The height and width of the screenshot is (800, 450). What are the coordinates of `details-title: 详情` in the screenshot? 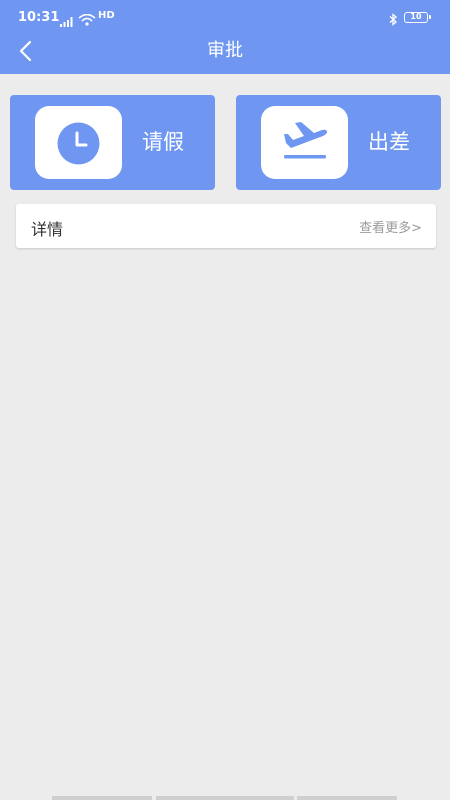 It's located at (47, 229).